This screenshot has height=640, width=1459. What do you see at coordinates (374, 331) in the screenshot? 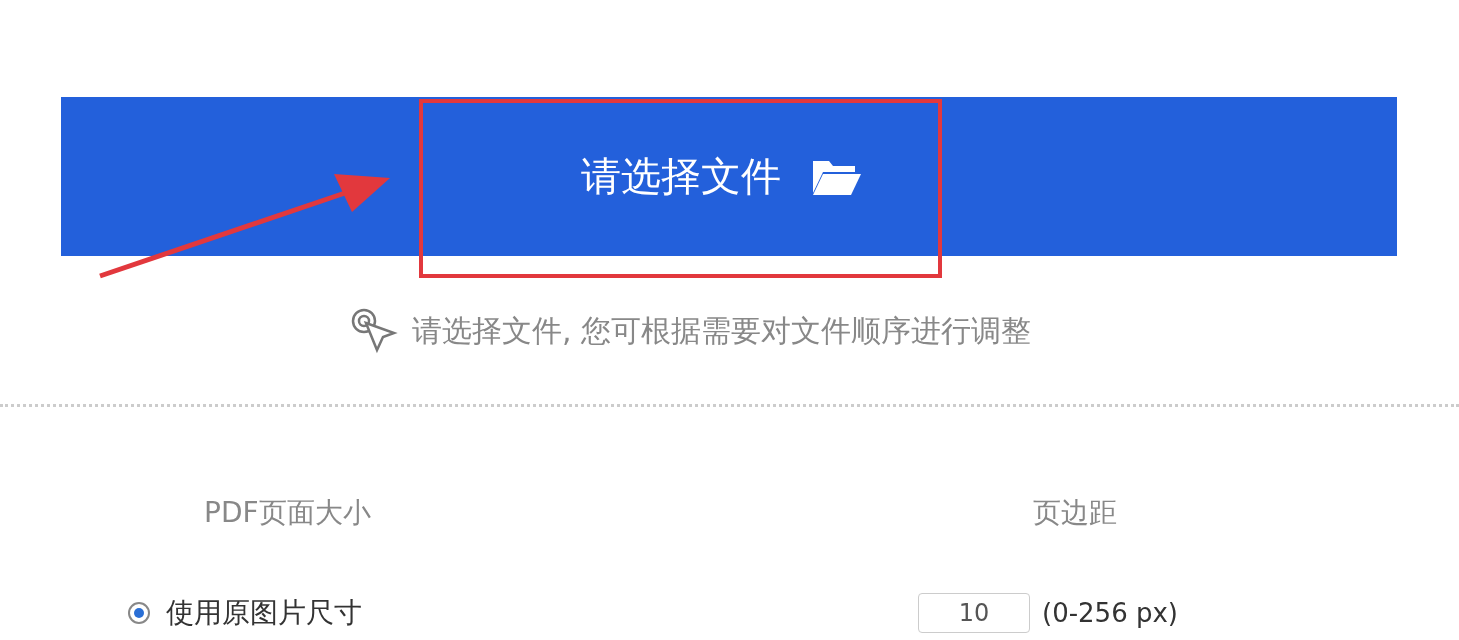
I see `pointer-icon` at bounding box center [374, 331].